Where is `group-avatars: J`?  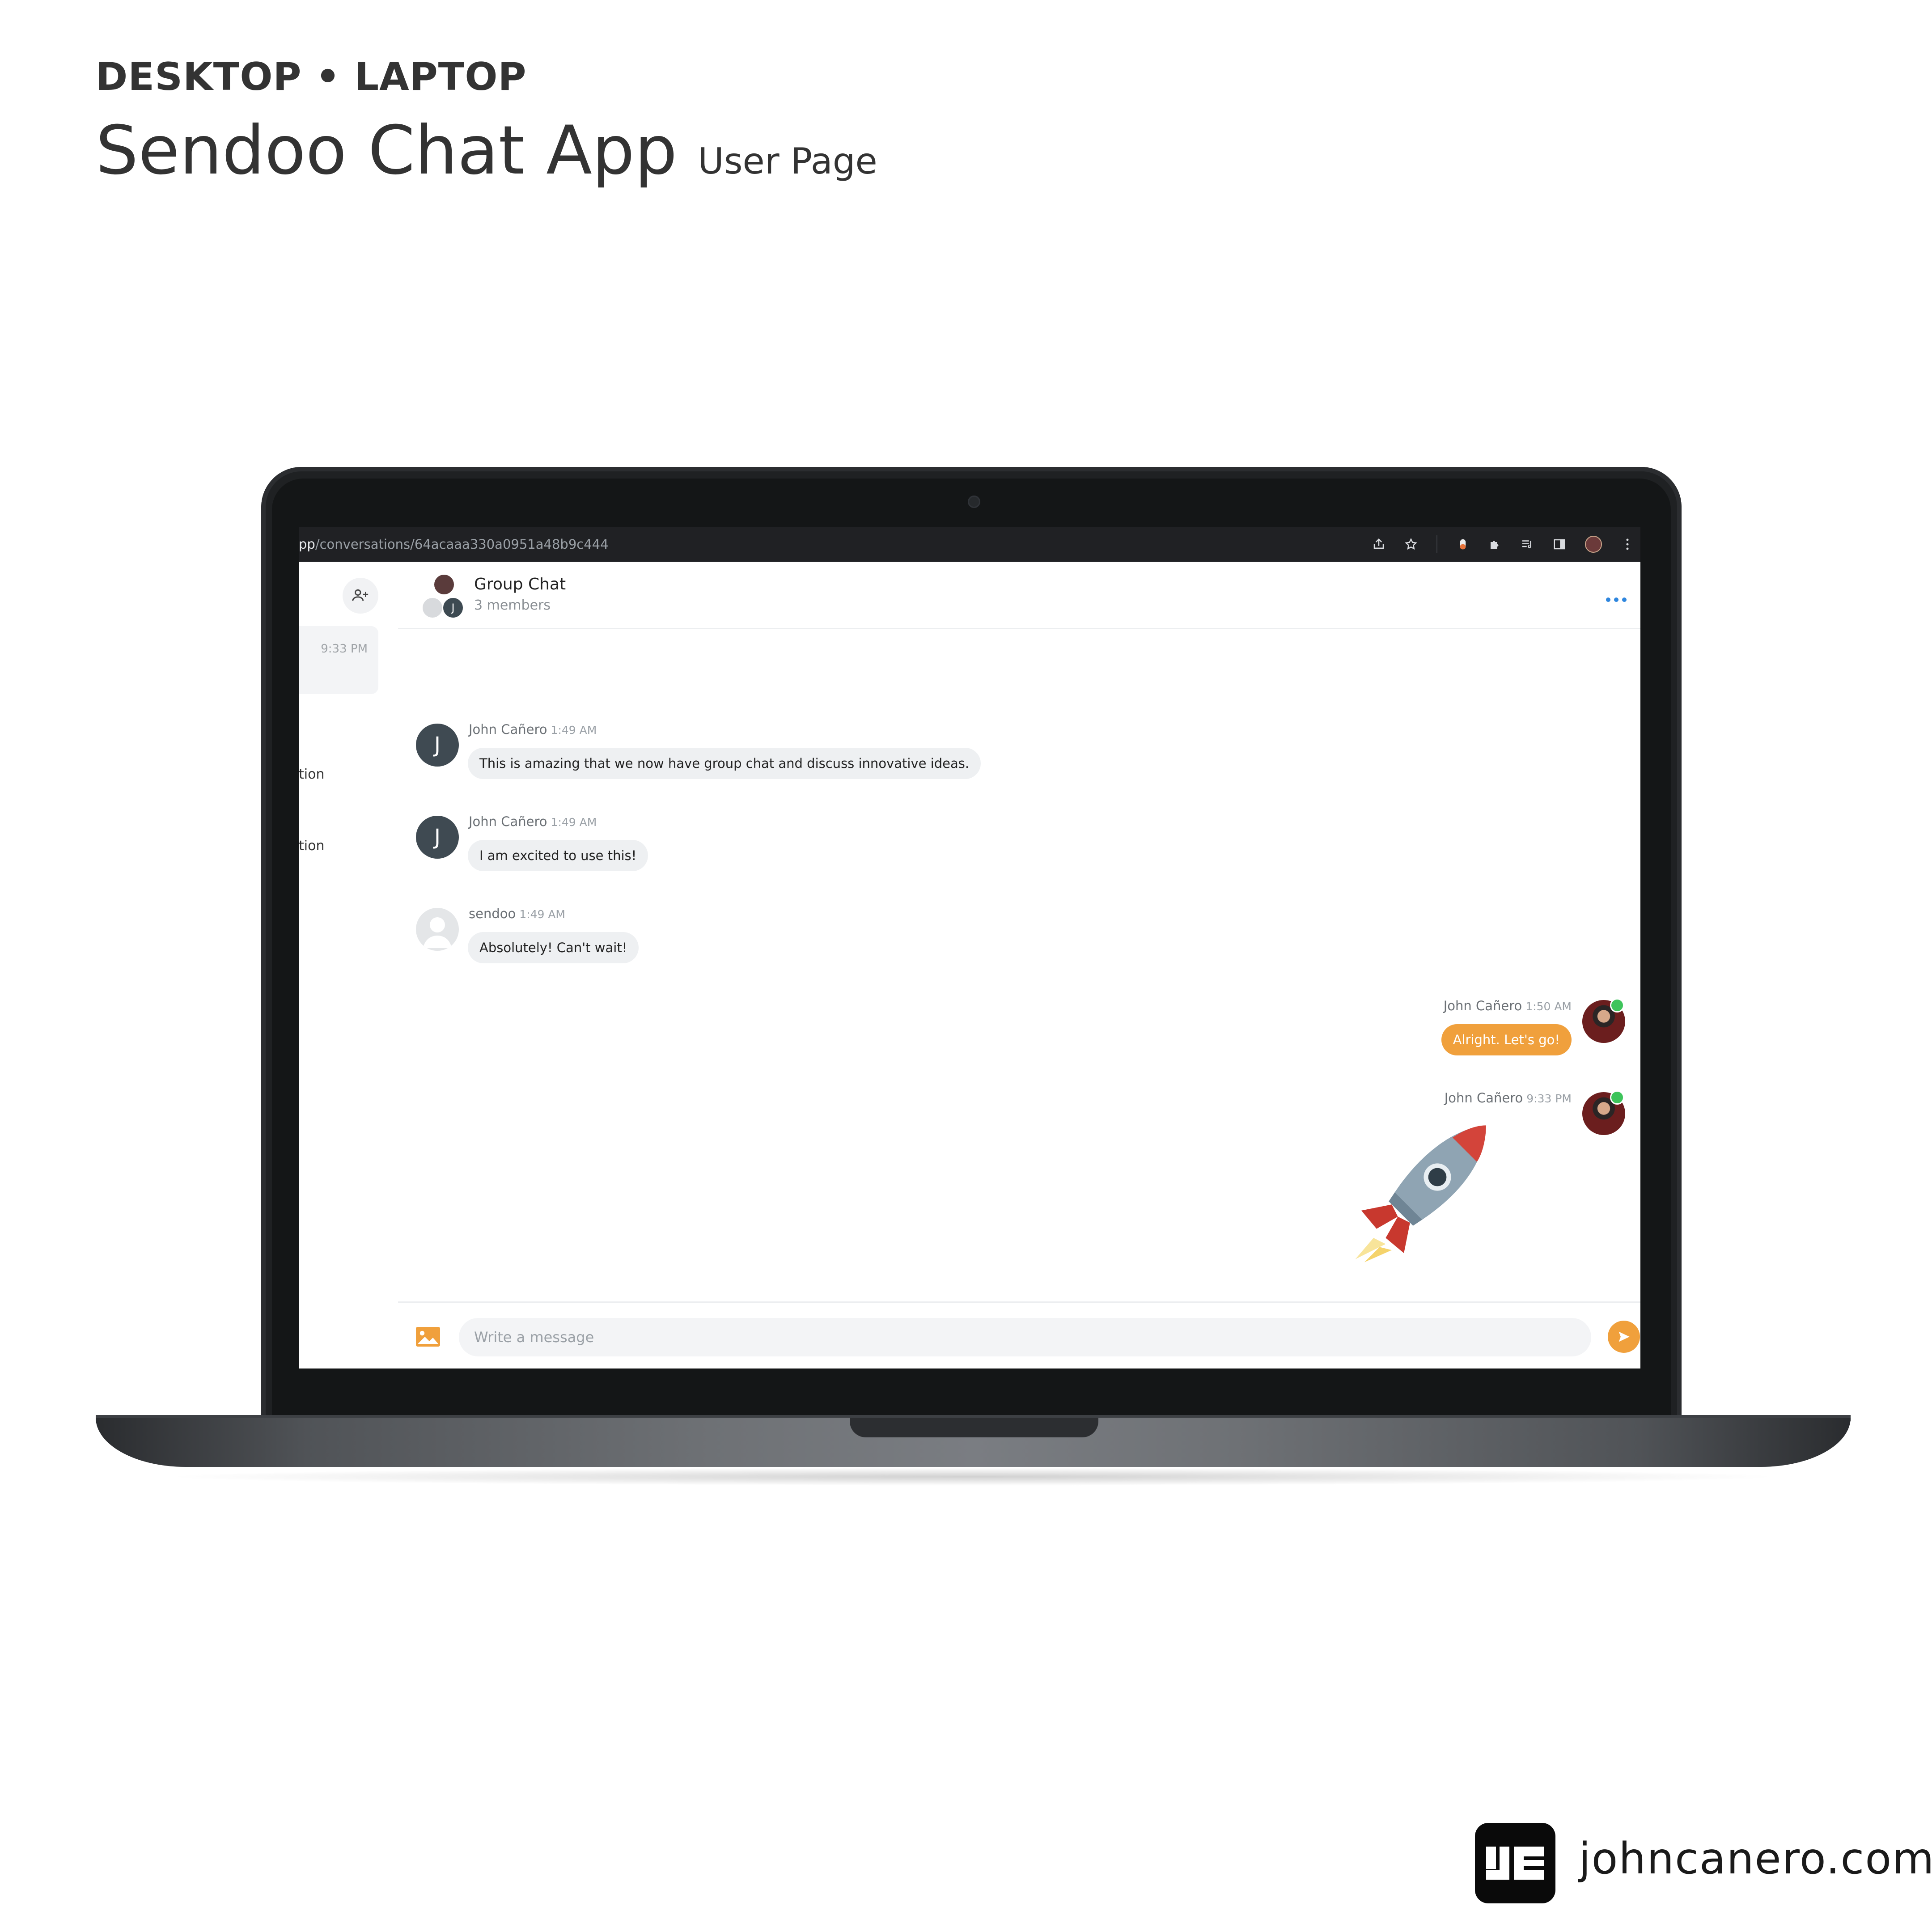 group-avatars: J is located at coordinates (445, 596).